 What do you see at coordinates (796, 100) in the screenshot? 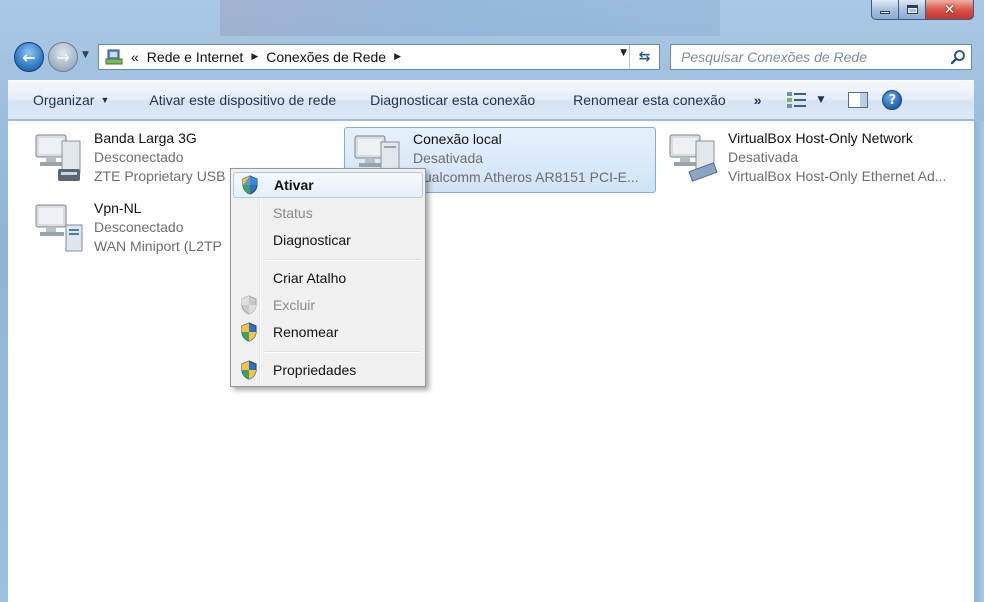
I see `view-details-icon` at bounding box center [796, 100].